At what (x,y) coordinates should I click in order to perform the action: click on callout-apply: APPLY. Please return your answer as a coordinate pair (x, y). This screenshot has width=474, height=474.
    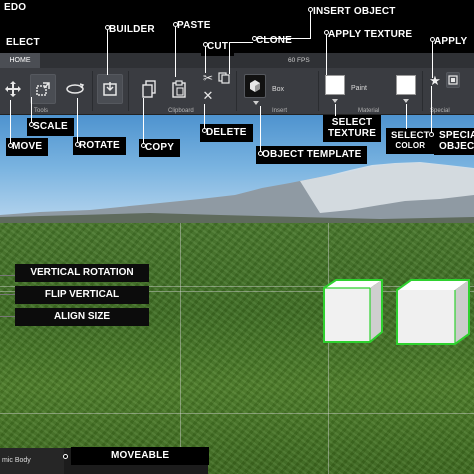
    Looking at the image, I should click on (451, 42).